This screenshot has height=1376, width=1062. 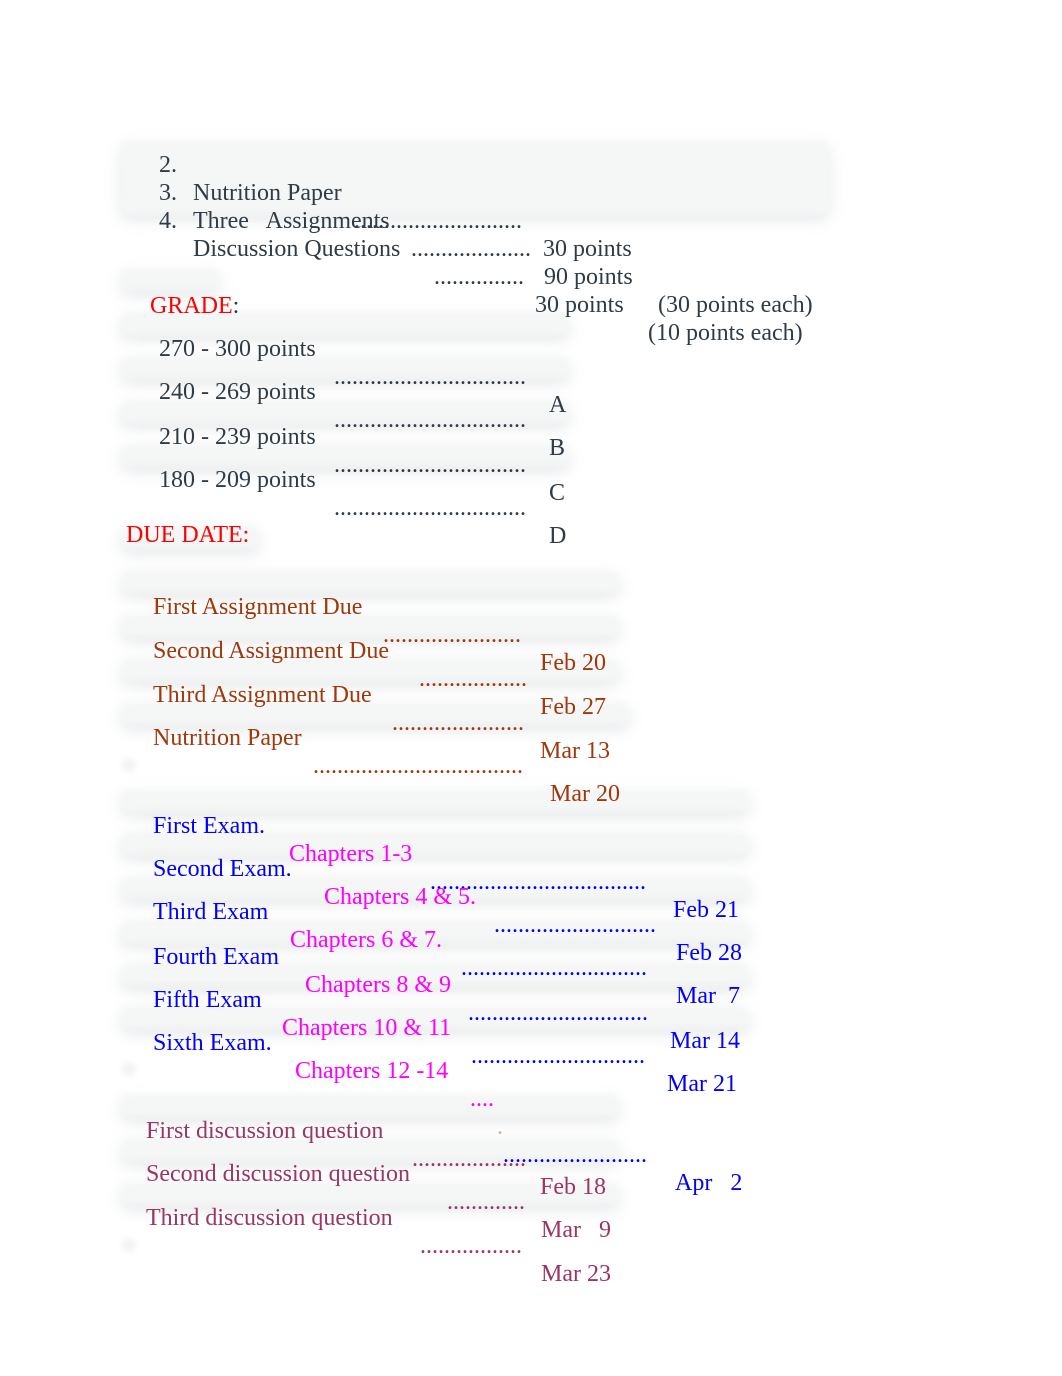 I want to click on due-date-heading: DUE DATE:, so click(x=188, y=535).